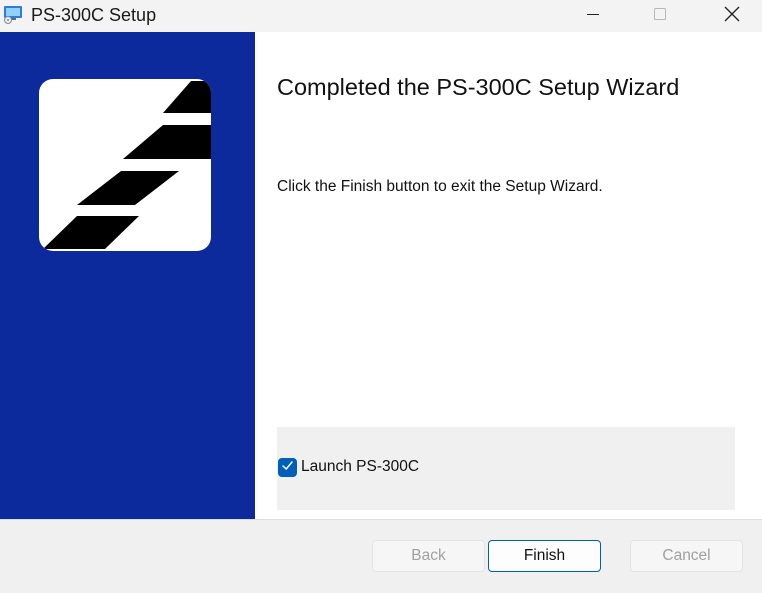 The width and height of the screenshot is (762, 593). What do you see at coordinates (544, 556) in the screenshot?
I see `finish-button: Finish` at bounding box center [544, 556].